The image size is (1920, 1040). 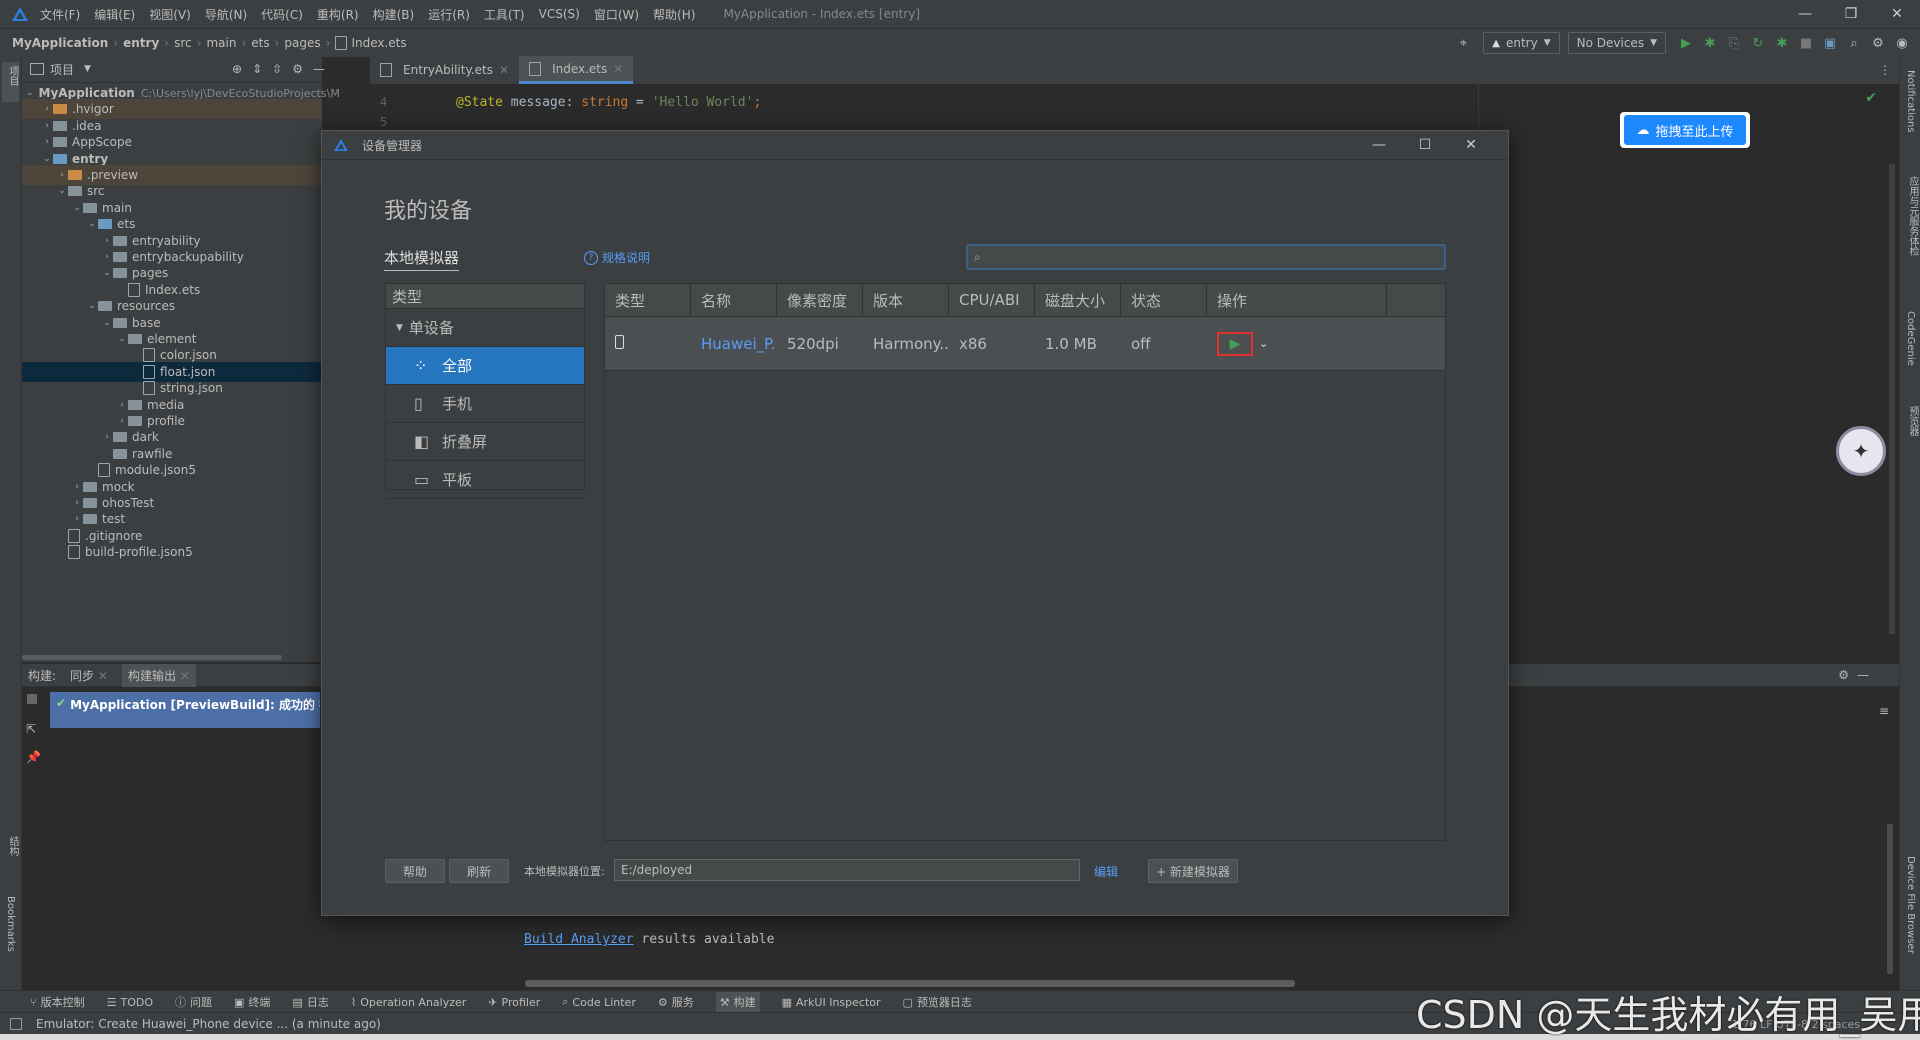 What do you see at coordinates (1297, 300) in the screenshot?
I see `column-header: 操作` at bounding box center [1297, 300].